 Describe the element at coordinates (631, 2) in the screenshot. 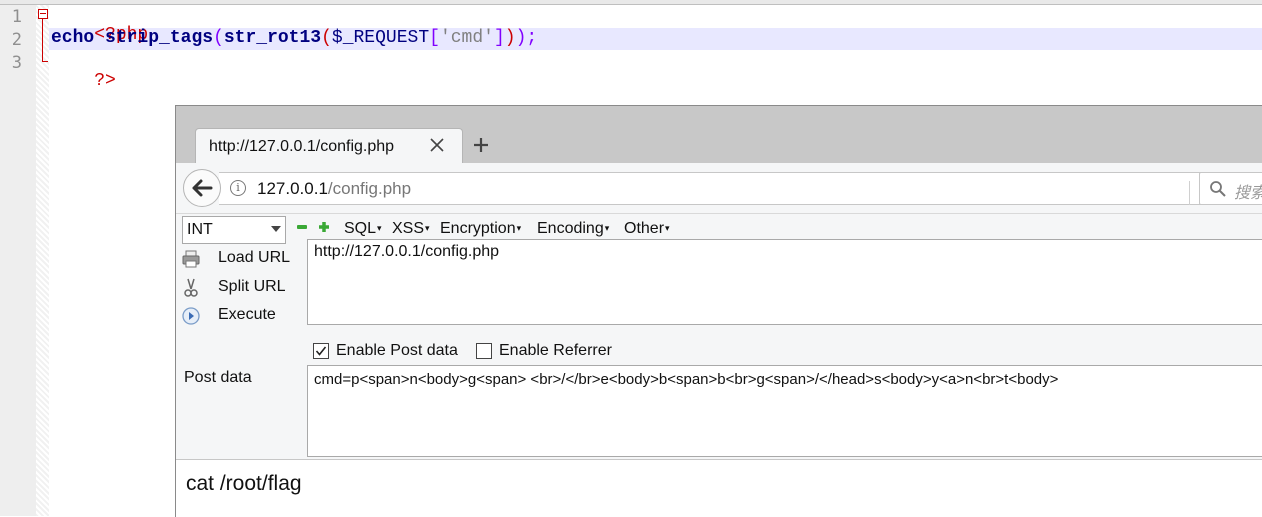

I see `editor-top-edge` at that location.